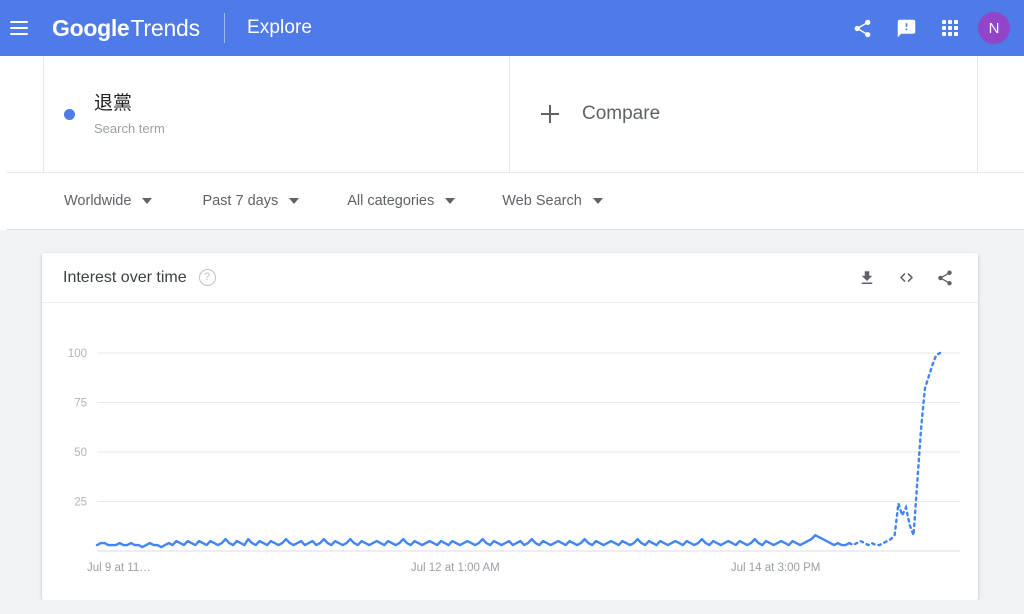 The image size is (1024, 614). What do you see at coordinates (129, 128) in the screenshot?
I see `search-term-type: Search term` at bounding box center [129, 128].